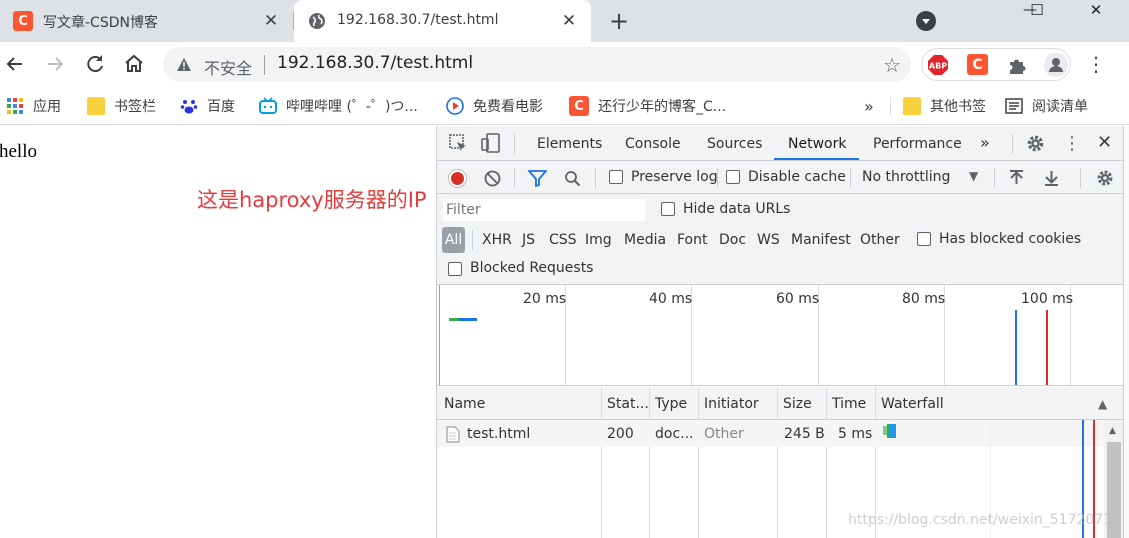 Image resolution: width=1129 pixels, height=538 pixels. What do you see at coordinates (616, 177) in the screenshot?
I see `preserve-log-checkbox` at bounding box center [616, 177].